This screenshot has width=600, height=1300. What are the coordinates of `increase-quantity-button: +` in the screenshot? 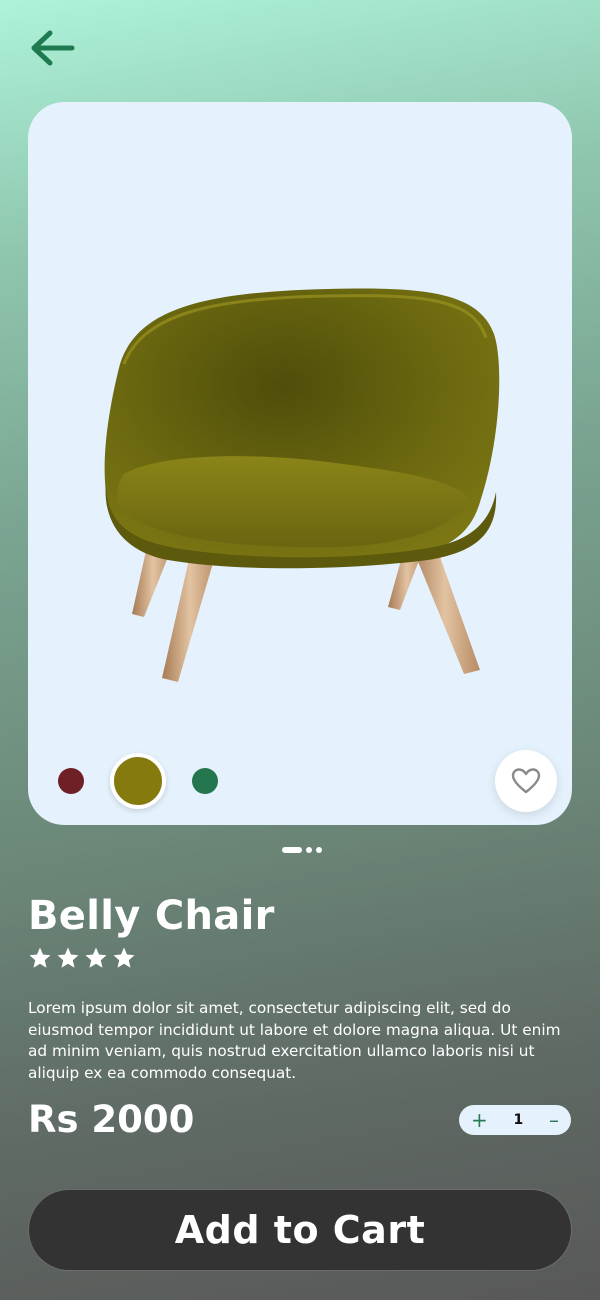 It's located at (479, 1120).